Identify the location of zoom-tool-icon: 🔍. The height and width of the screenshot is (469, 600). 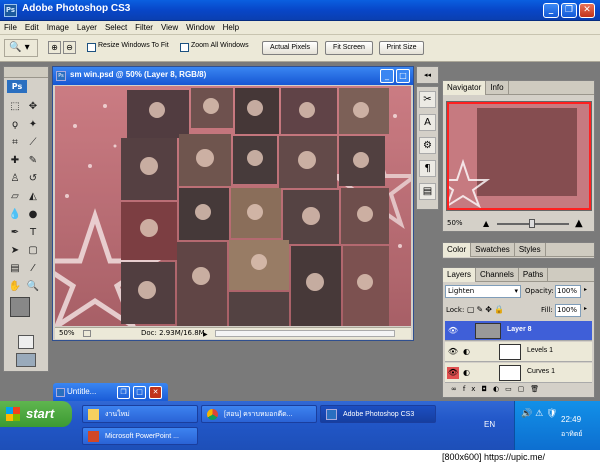
(33, 287).